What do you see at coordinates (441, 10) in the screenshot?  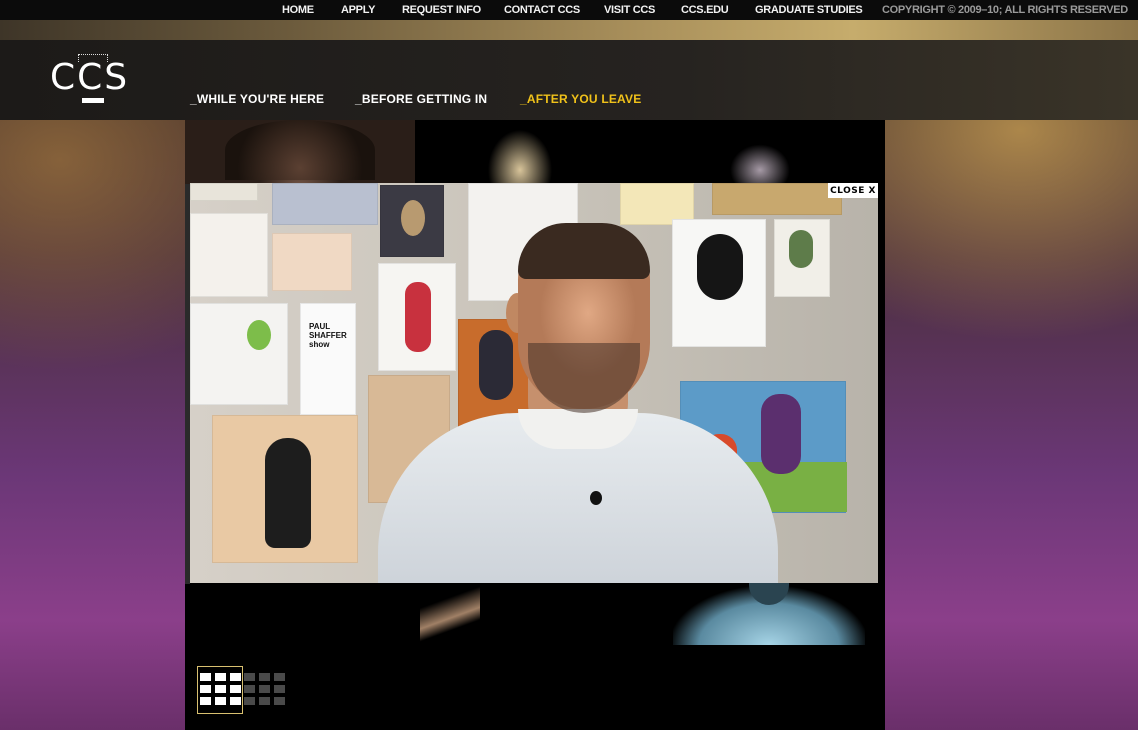 I see `top-nav-request-info: REQUEST INFO` at bounding box center [441, 10].